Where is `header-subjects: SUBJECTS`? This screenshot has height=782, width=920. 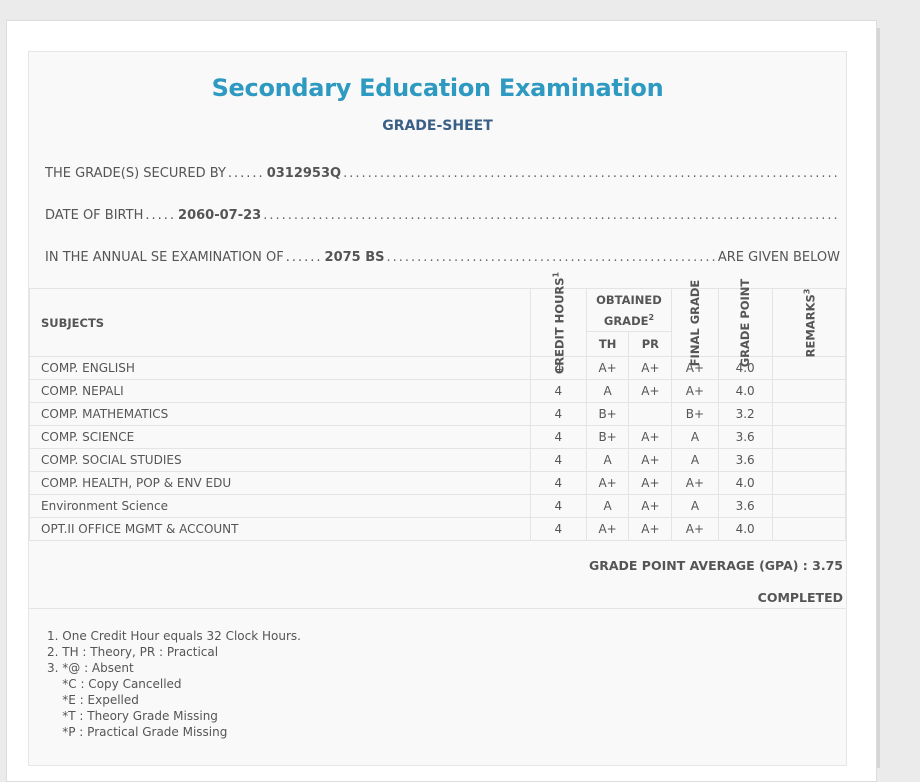 header-subjects: SUBJECTS is located at coordinates (280, 322).